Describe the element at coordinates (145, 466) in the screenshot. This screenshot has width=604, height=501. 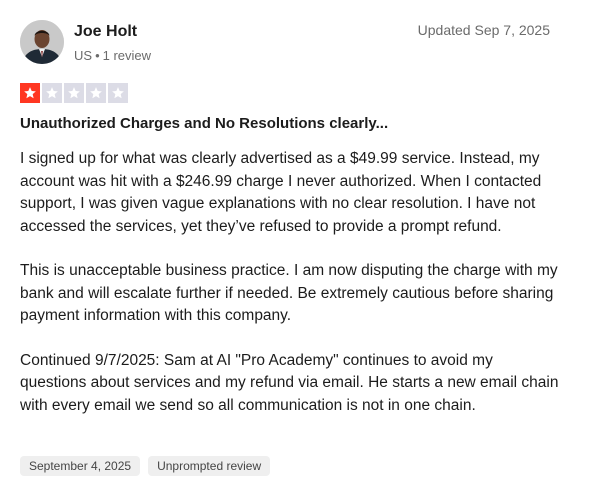
I see `review-tags: September 4, 2025 Unprompted review` at that location.